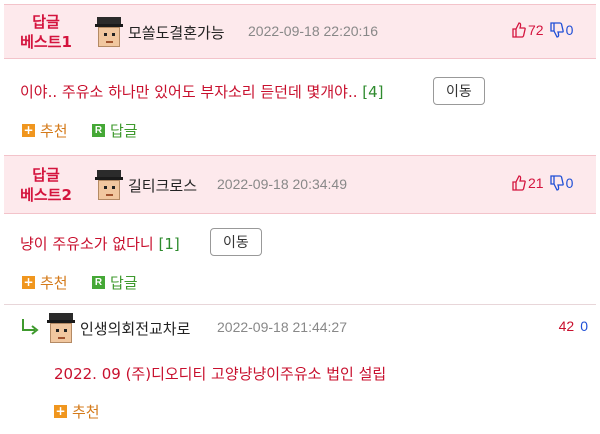 The height and width of the screenshot is (434, 600). Describe the element at coordinates (300, 304) in the screenshot. I see `divider` at that location.